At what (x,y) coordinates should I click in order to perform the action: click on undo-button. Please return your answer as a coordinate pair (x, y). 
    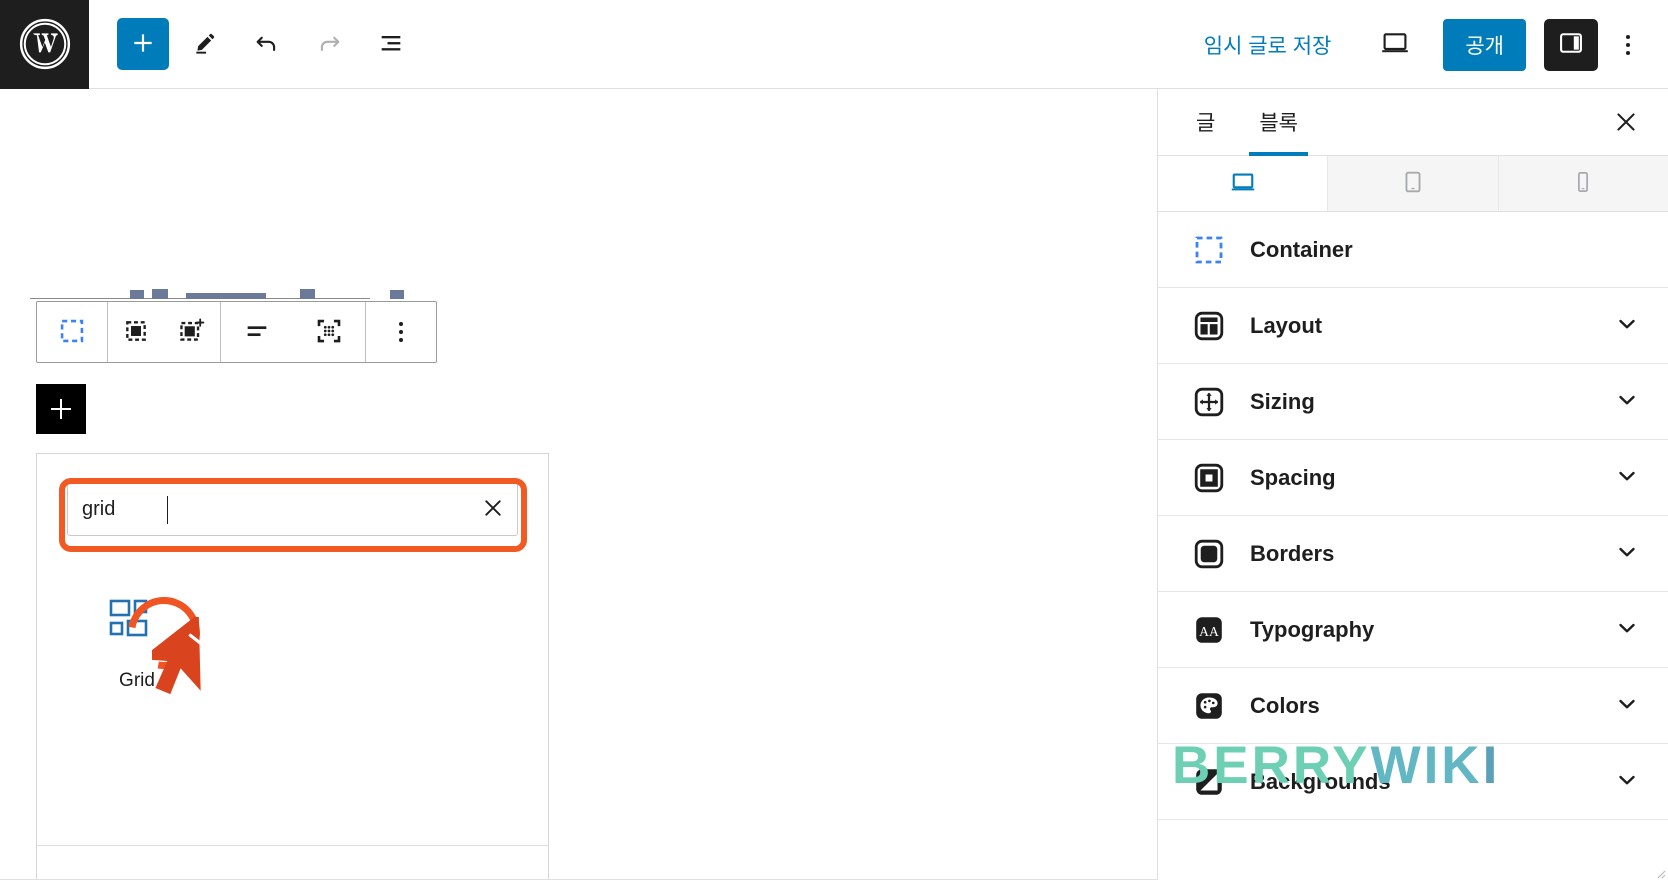
    Looking at the image, I should click on (267, 44).